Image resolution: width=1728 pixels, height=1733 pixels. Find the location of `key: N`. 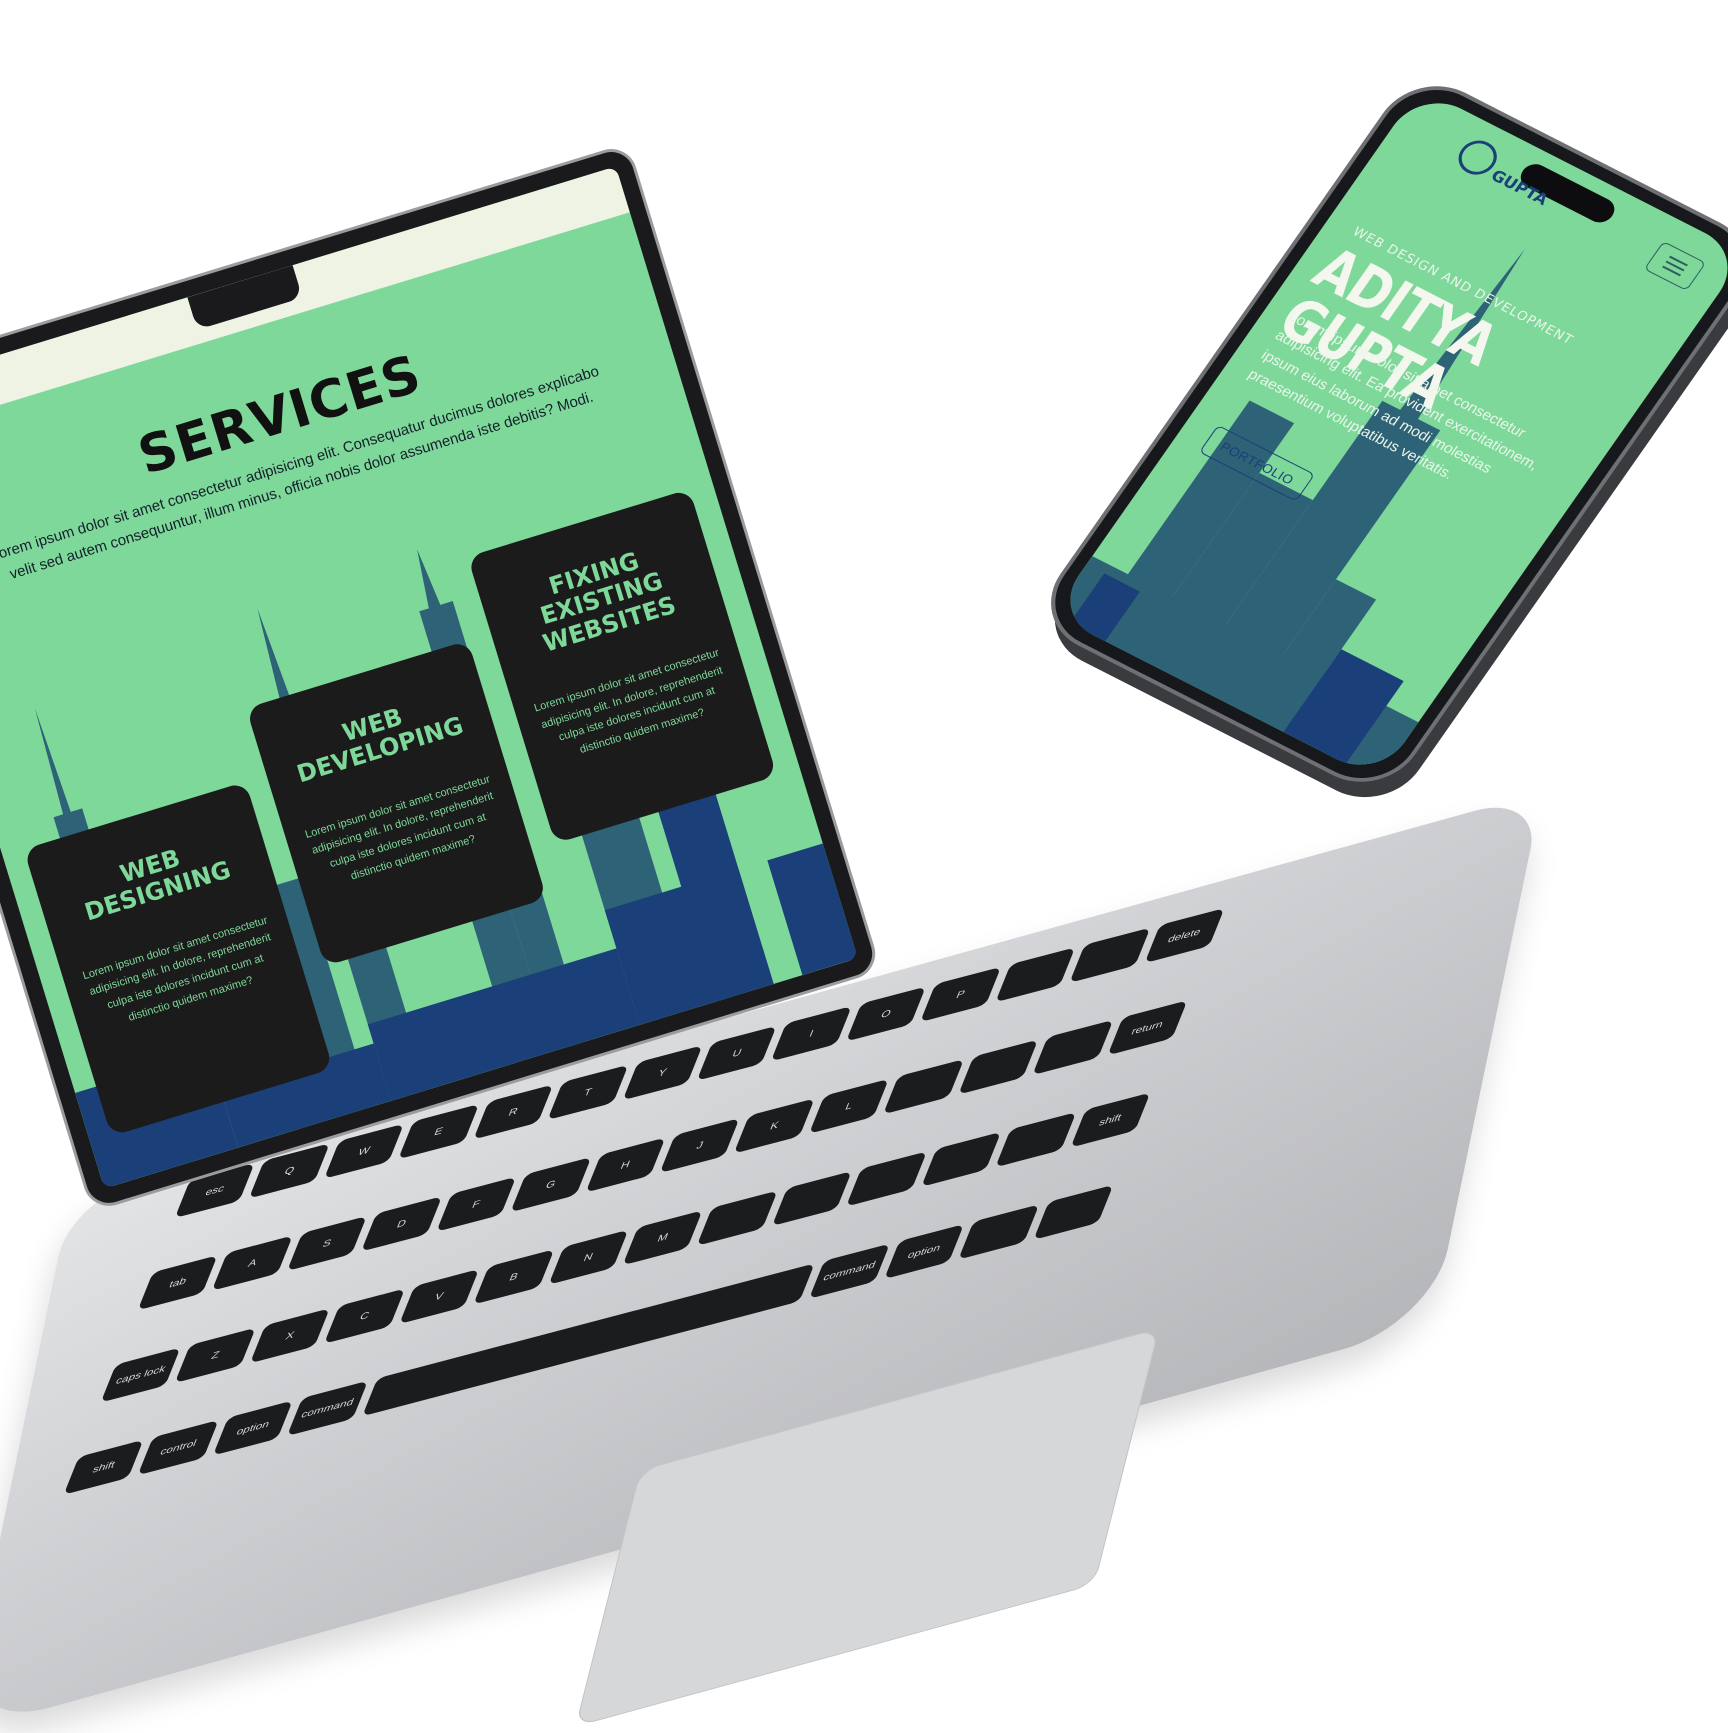

key: N is located at coordinates (588, 1257).